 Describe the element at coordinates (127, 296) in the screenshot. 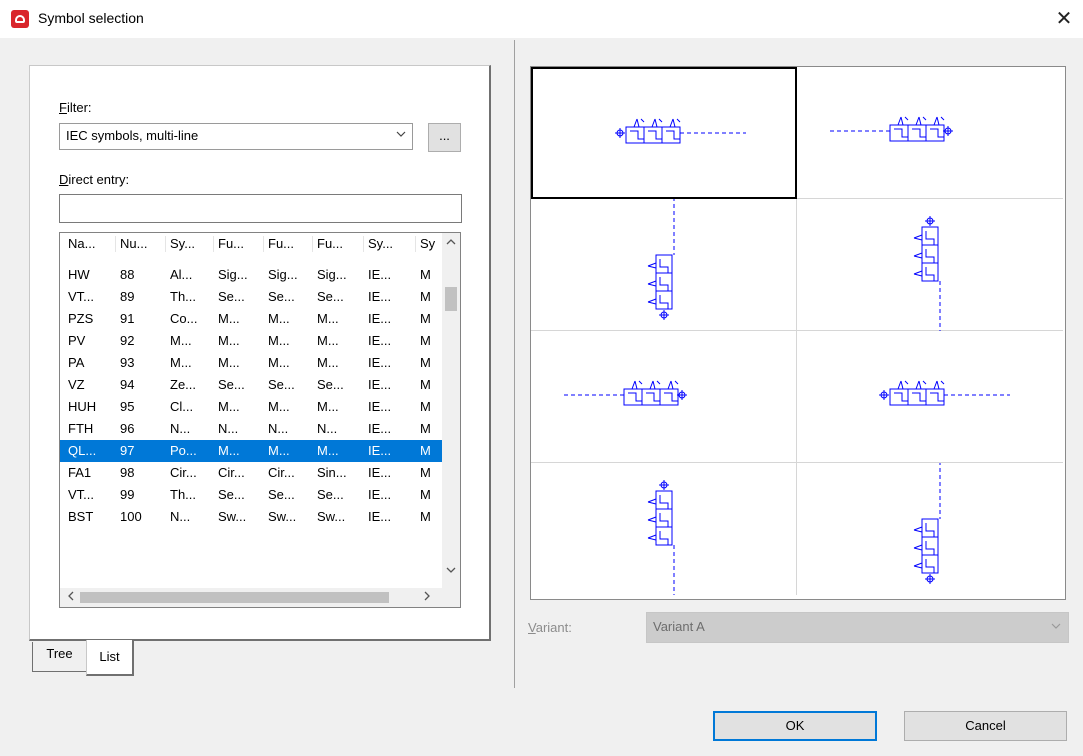

I see `table-cell: 89` at that location.